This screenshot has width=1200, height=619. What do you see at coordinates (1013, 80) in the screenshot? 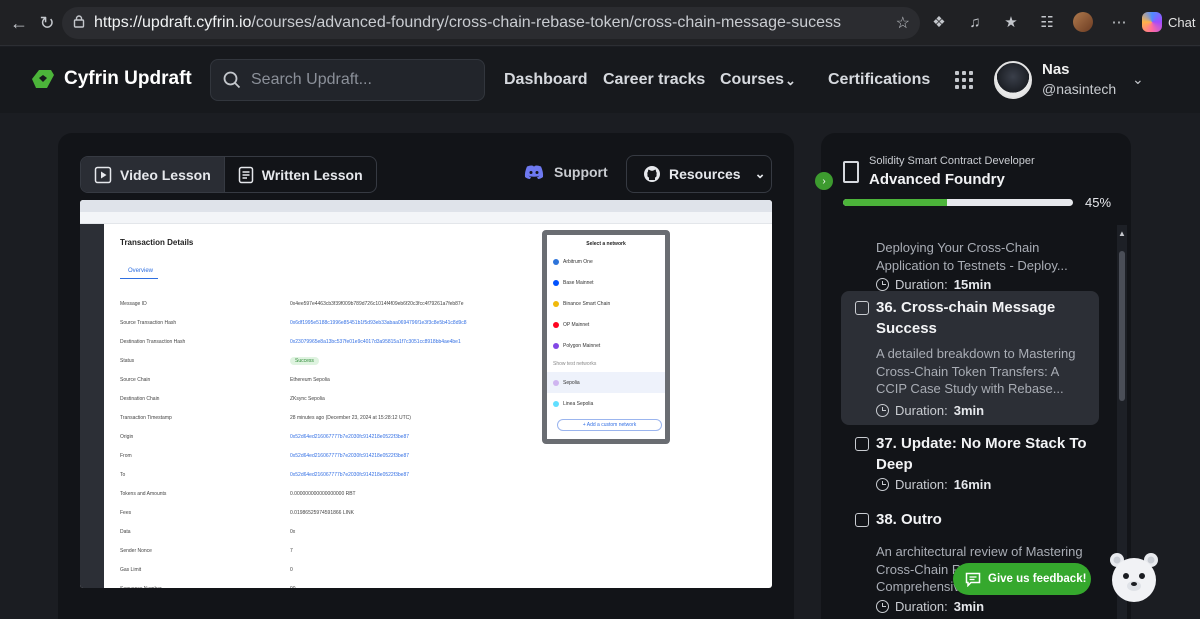
I see `avatar` at bounding box center [1013, 80].